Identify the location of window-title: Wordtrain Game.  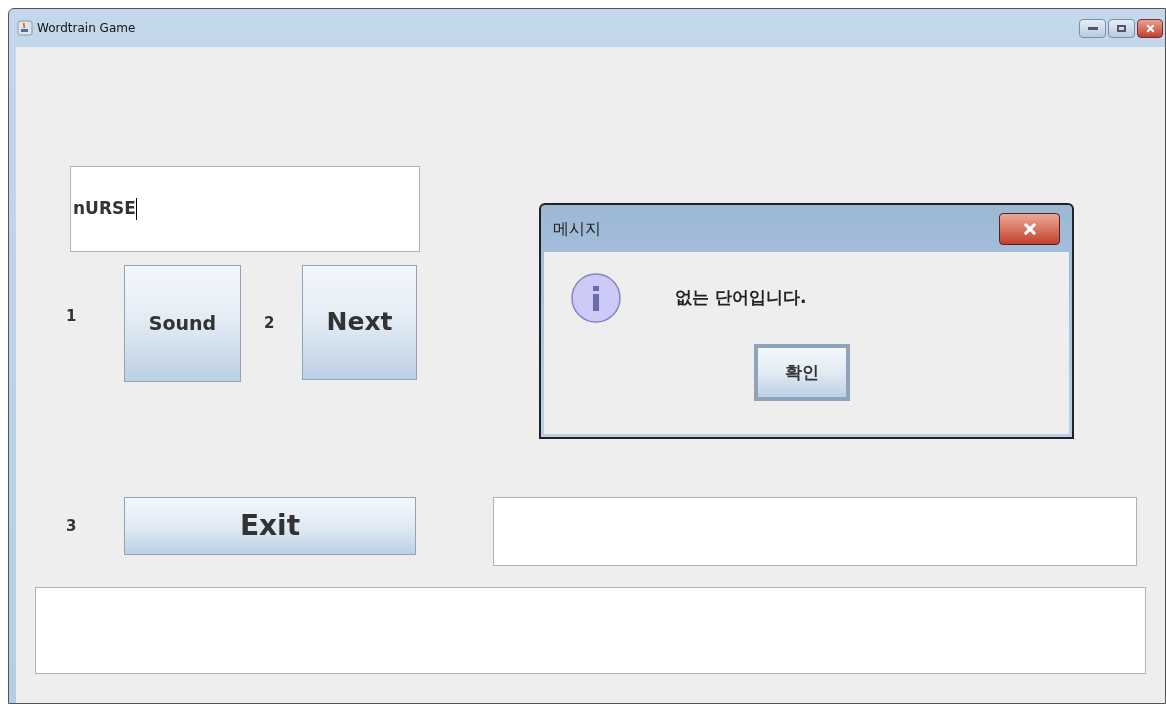
(86, 28).